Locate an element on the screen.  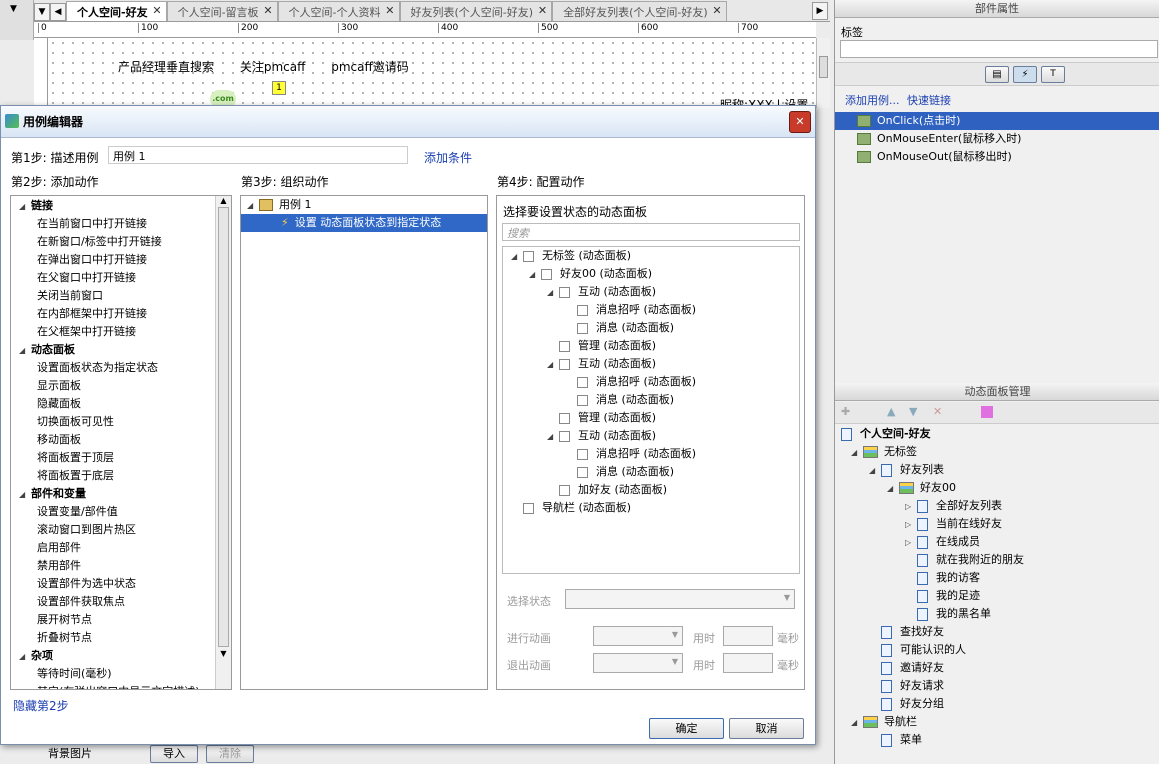
action-row-selected: ⚡ 设置 动态面板状态到指定状态 is located at coordinates (364, 223).